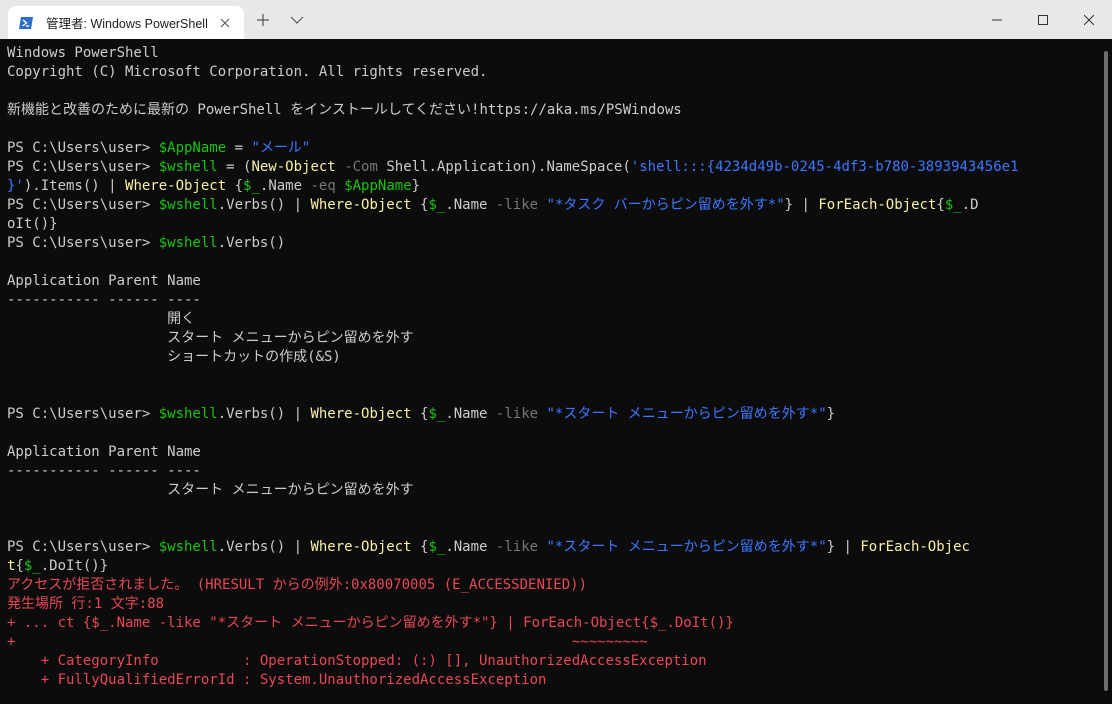 The height and width of the screenshot is (704, 1112). I want to click on terminal-text: -eq, so click(323, 186).